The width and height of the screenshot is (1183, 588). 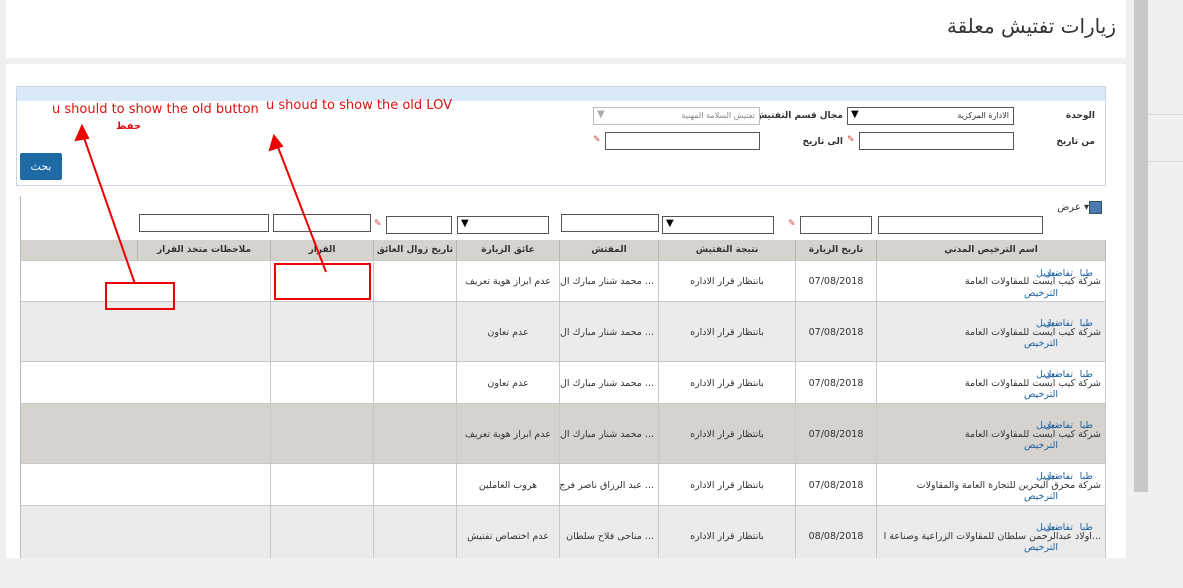 I want to click on section-label: مجال قسم التفتيش, so click(x=798, y=116).